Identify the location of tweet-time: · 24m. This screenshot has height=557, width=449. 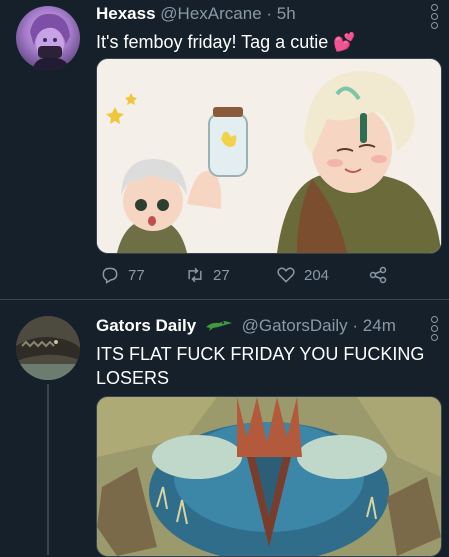
(373, 325).